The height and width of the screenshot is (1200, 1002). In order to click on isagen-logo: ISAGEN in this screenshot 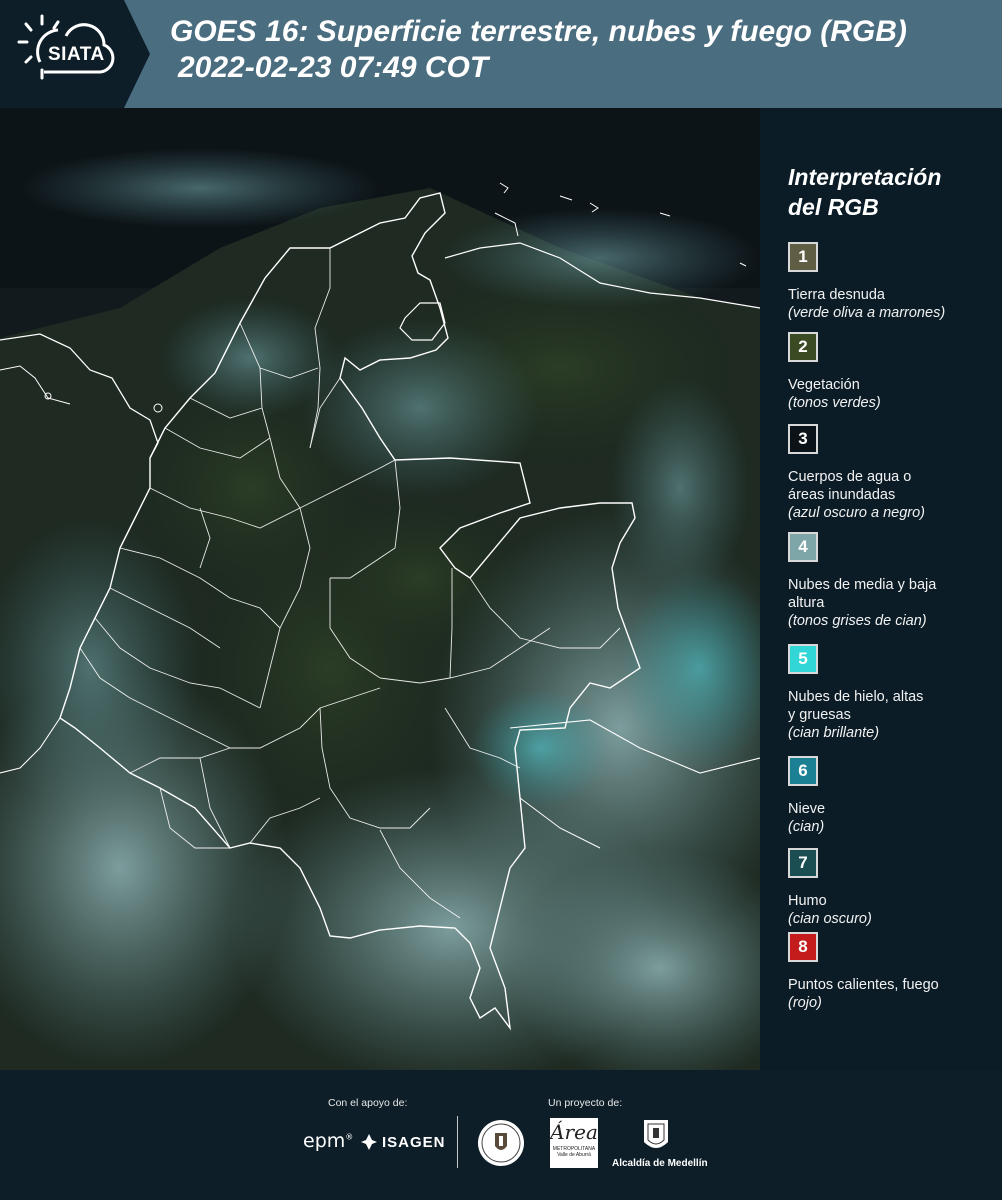, I will do `click(403, 1142)`.